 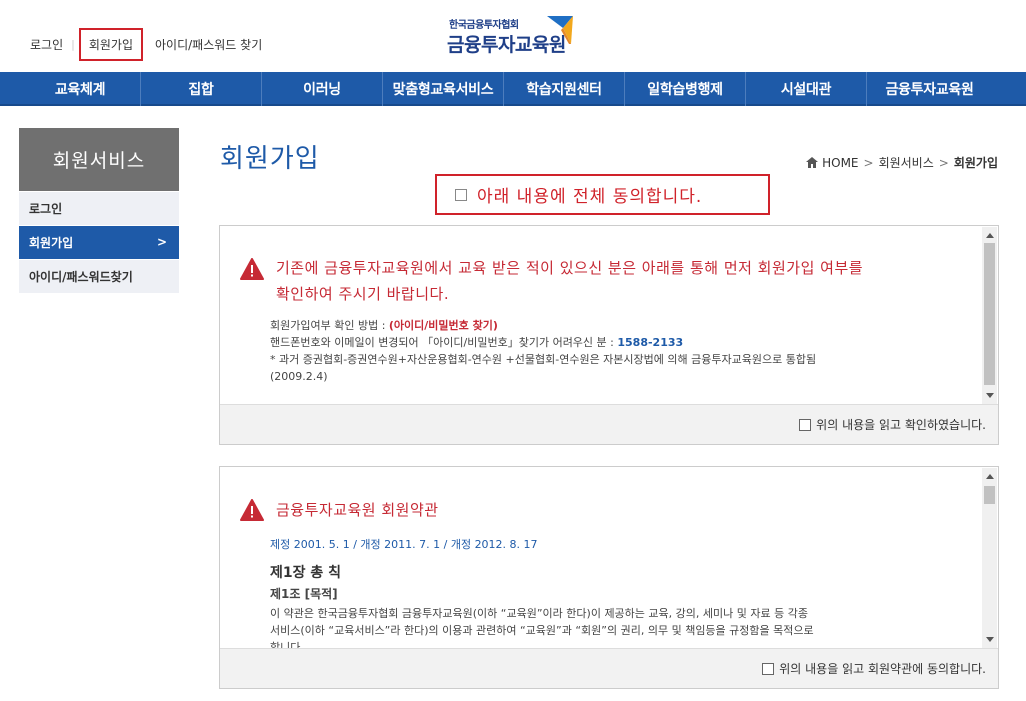 I want to click on notice-confirm-checkbox, so click(x=805, y=424).